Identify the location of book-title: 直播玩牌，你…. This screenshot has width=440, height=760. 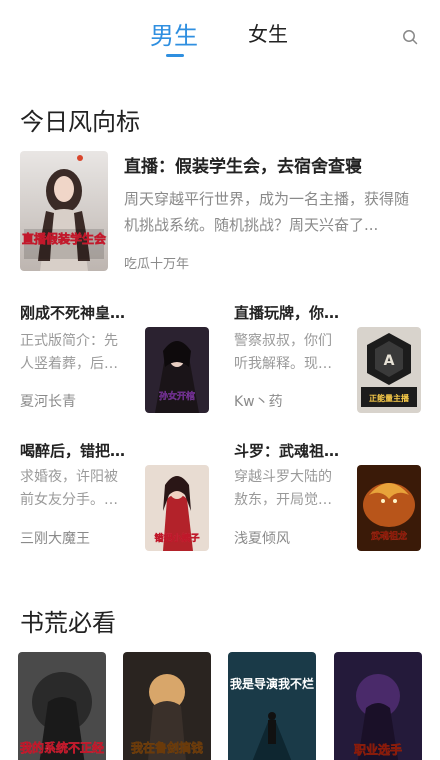
(293, 312).